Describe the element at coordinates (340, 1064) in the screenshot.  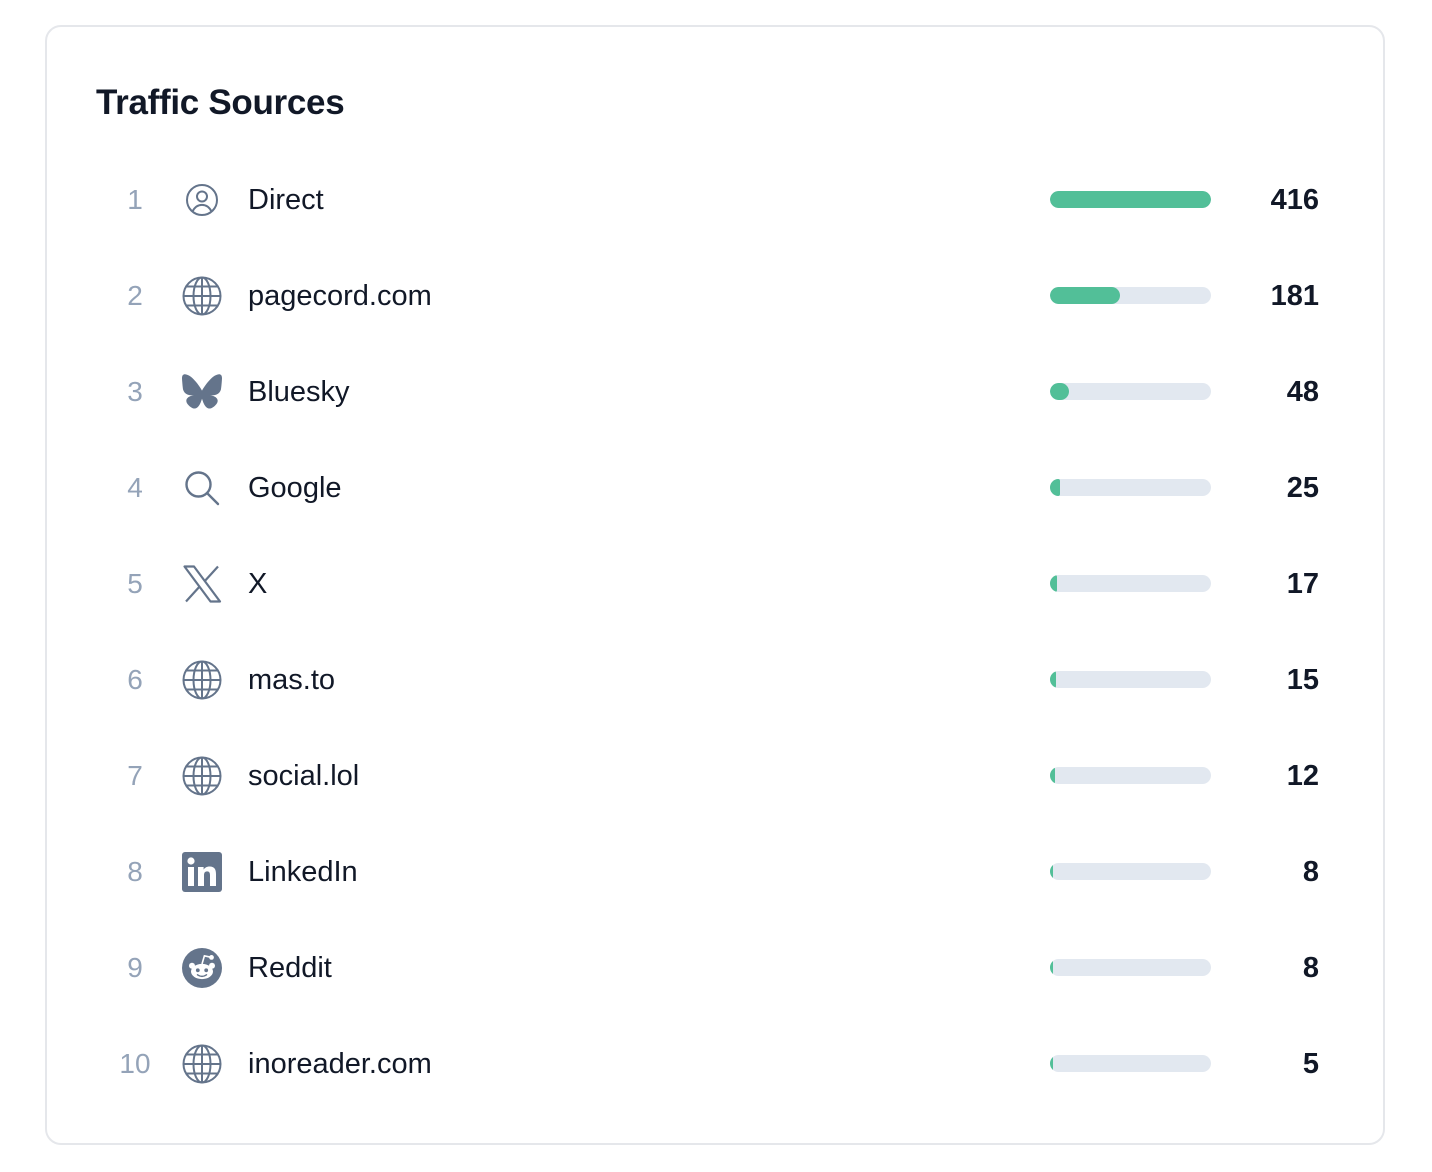
I see `source-label: inoreader.com` at that location.